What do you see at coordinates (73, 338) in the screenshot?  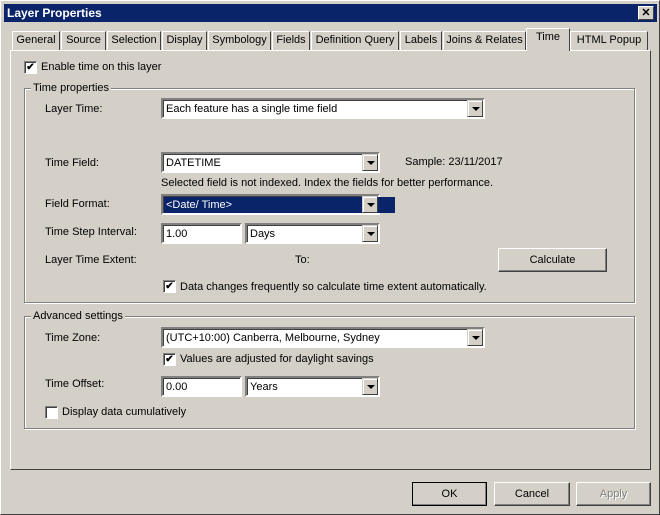 I see `time-zone-label: Time Zone:` at bounding box center [73, 338].